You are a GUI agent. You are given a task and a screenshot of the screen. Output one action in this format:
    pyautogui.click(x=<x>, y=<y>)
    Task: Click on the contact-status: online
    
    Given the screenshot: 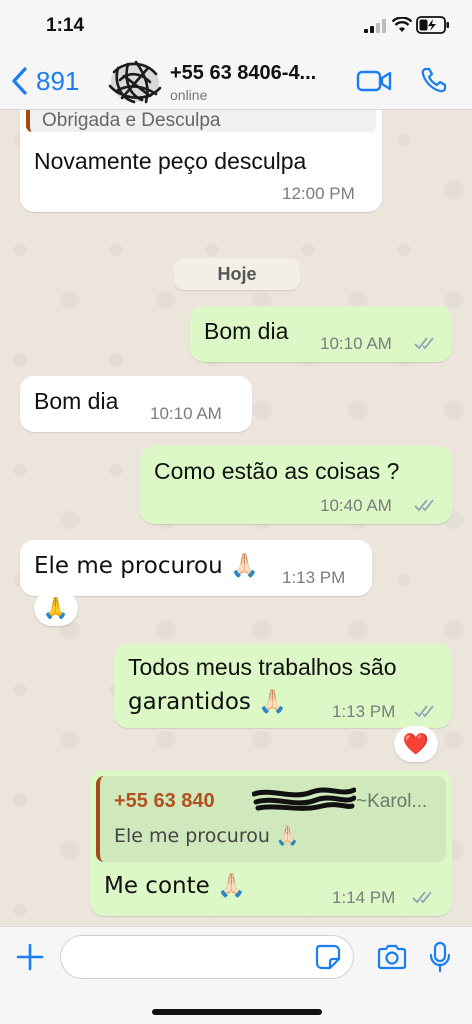 What is the action you would take?
    pyautogui.click(x=189, y=95)
    